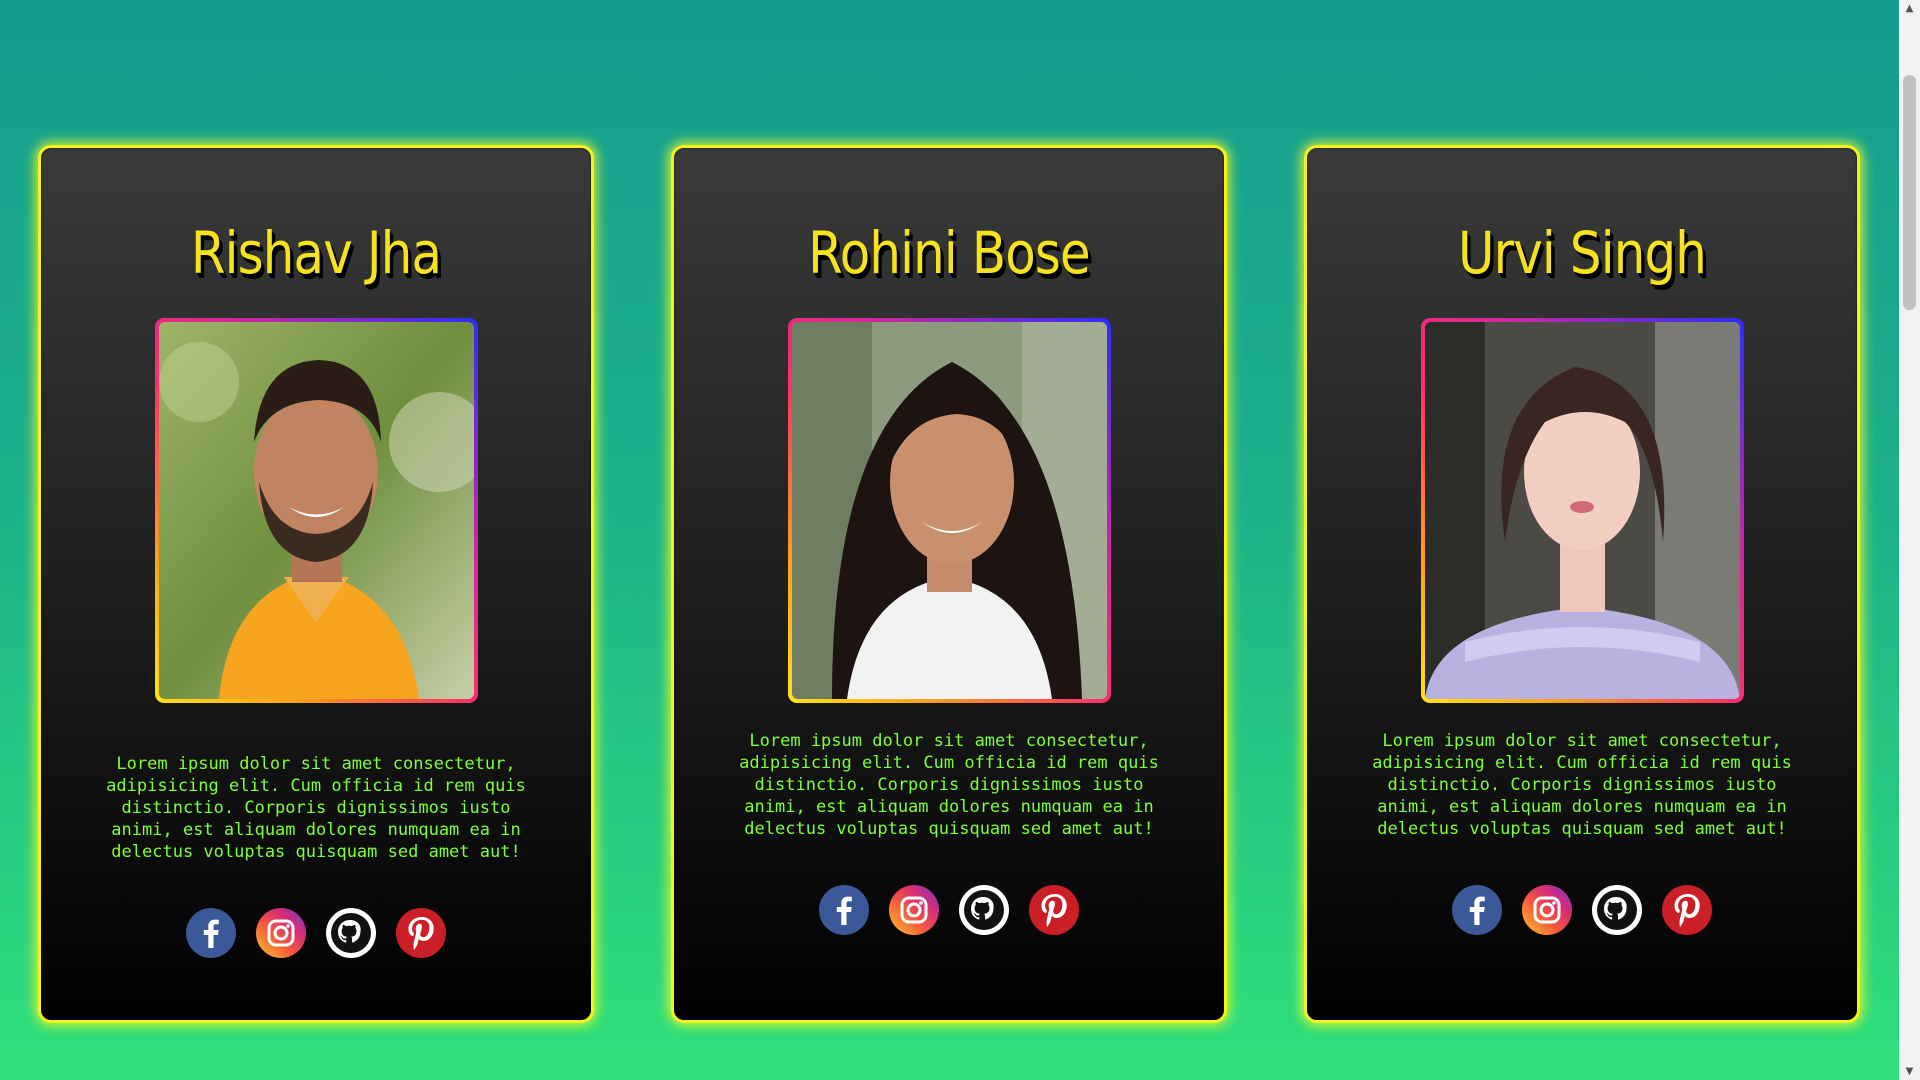 The image size is (1920, 1080). Describe the element at coordinates (949, 253) in the screenshot. I see `profile-name: Rohini Bose` at that location.